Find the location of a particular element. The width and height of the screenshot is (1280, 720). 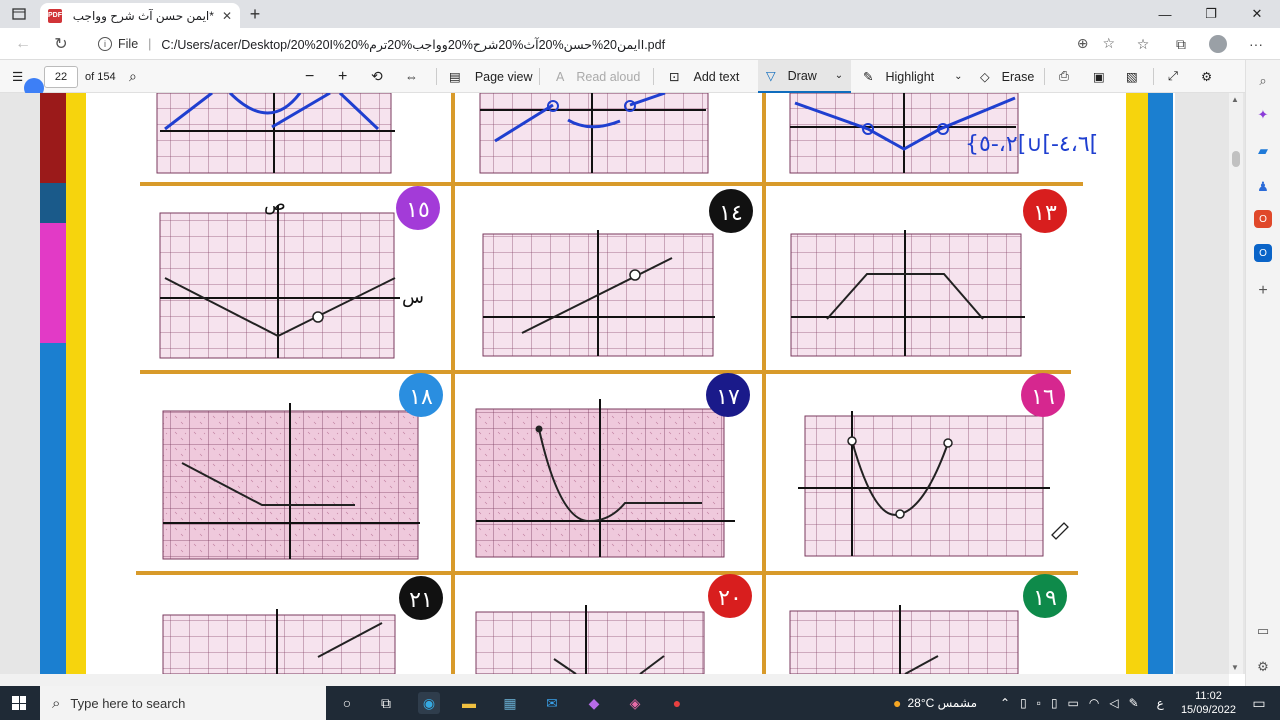

info-icon: i is located at coordinates (105, 44).